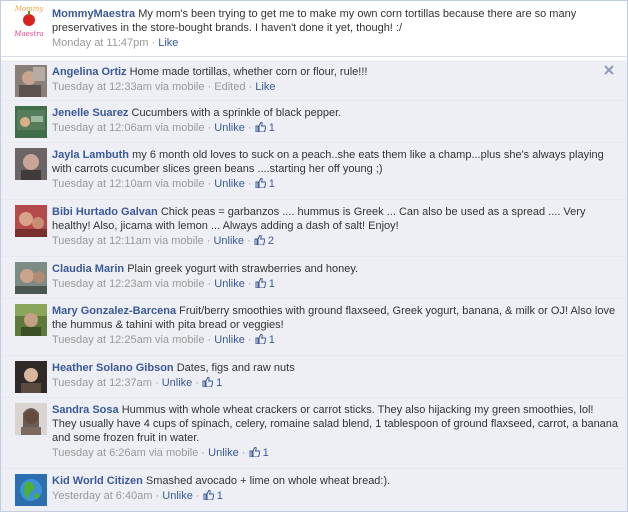  Describe the element at coordinates (101, 241) in the screenshot. I see `comment-time: Tuesday at 12:11am` at that location.